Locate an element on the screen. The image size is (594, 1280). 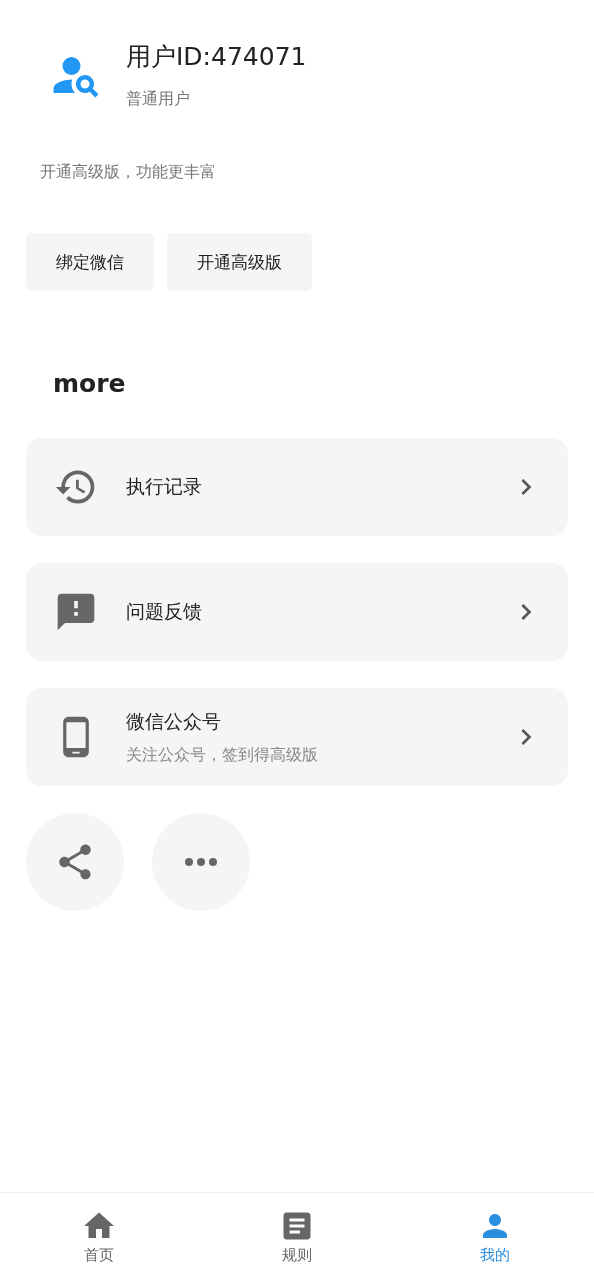
section-title: more is located at coordinates (90, 383).